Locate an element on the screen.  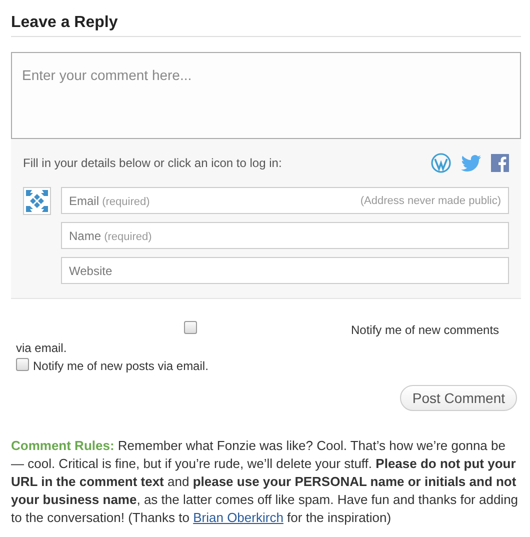
facebook-icon is located at coordinates (500, 163).